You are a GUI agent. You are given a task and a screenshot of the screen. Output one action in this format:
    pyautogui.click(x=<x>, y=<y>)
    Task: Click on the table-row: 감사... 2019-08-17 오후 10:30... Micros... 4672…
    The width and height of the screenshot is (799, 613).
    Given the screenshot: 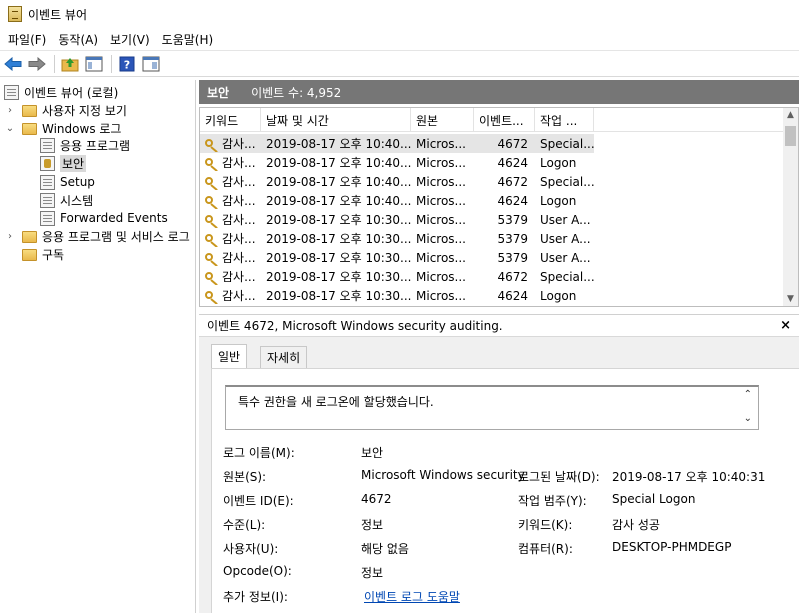 What is the action you would take?
    pyautogui.click(x=397, y=276)
    